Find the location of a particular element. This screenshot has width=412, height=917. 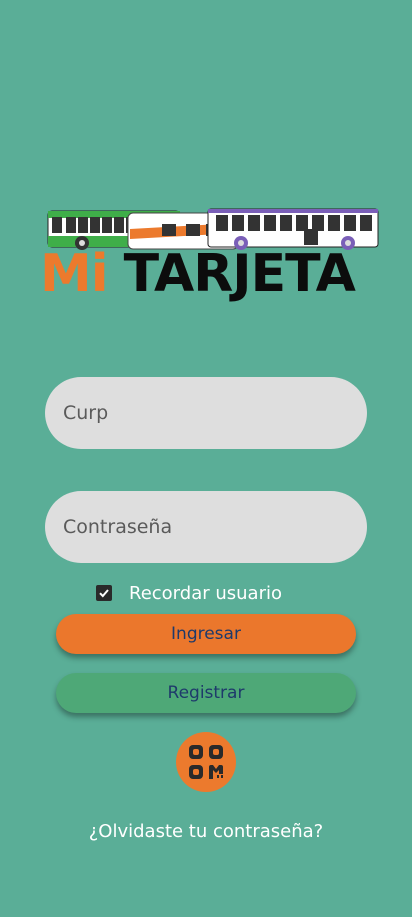

remember-checkbox is located at coordinates (104, 593).